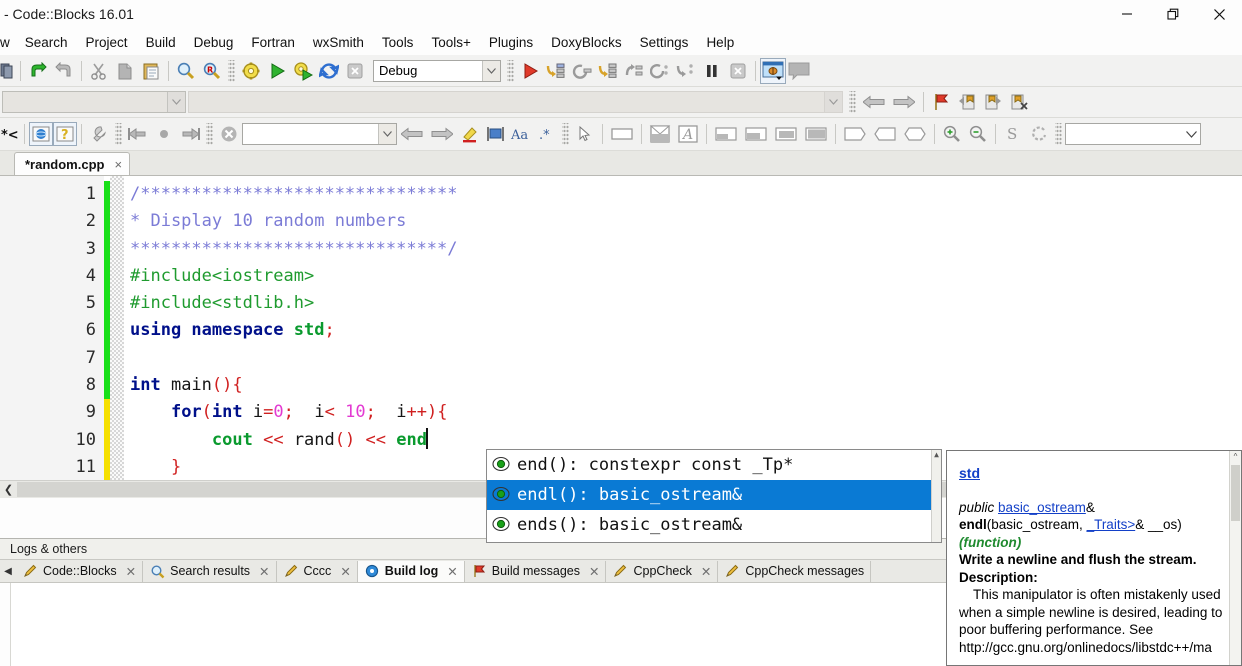 This screenshot has height=666, width=1242. Describe the element at coordinates (510, 70) in the screenshot. I see `debug-toolbar-grip` at that location.